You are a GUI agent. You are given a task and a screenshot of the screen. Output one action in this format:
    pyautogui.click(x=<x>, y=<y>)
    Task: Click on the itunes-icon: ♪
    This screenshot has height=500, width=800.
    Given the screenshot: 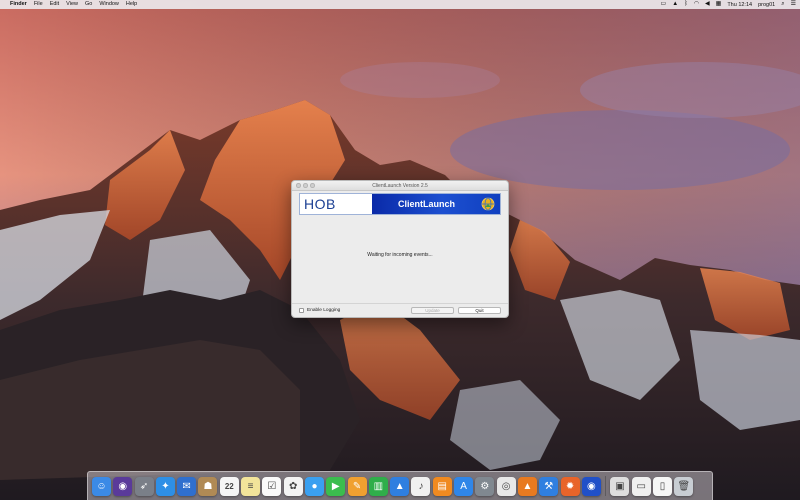 What is the action you would take?
    pyautogui.click(x=421, y=486)
    